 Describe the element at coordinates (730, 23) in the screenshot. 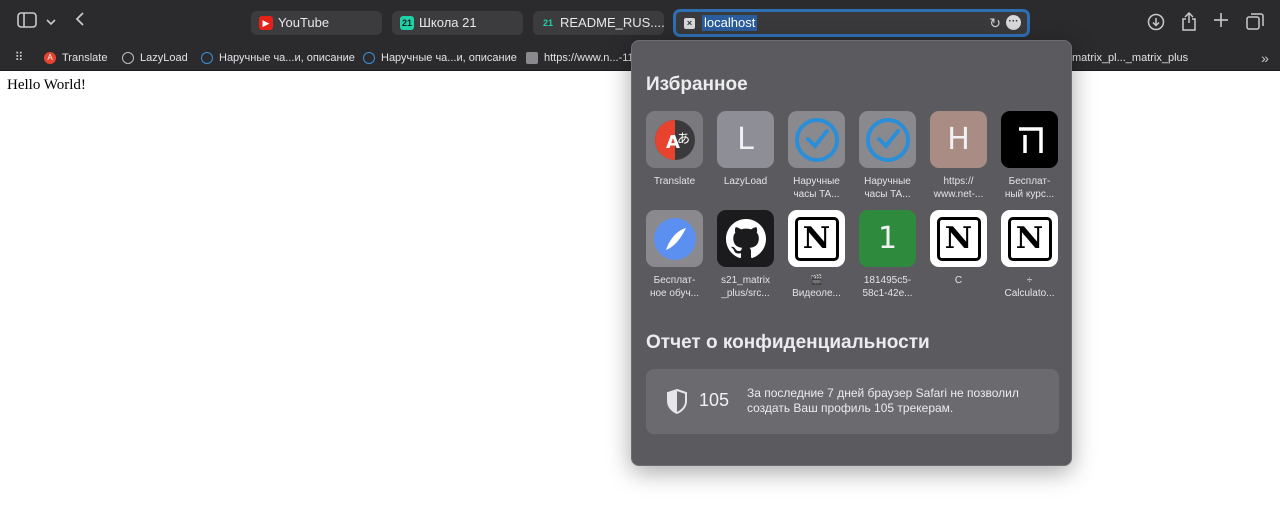

I see `url-field: localhost` at that location.